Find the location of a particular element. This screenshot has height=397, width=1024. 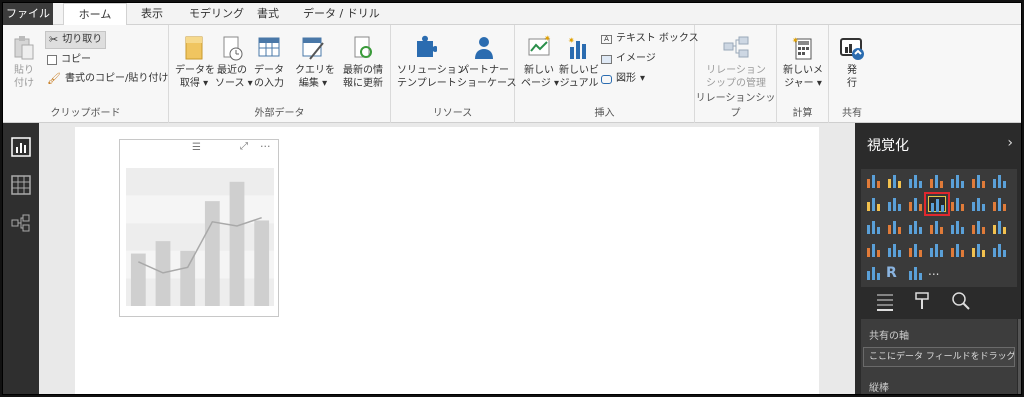

cut-button: ✂ 切り取り is located at coordinates (76, 40).